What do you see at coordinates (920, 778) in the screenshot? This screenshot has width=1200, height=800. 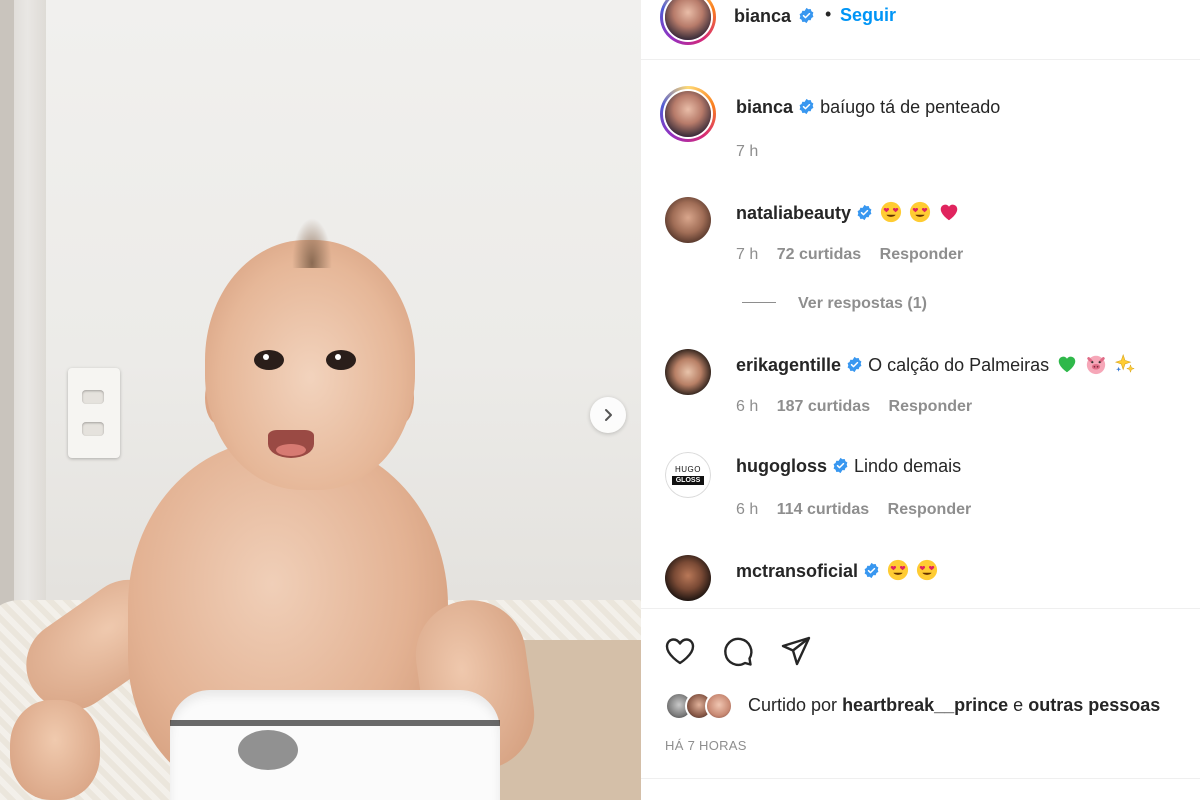 I see `bottom-divider` at bounding box center [920, 778].